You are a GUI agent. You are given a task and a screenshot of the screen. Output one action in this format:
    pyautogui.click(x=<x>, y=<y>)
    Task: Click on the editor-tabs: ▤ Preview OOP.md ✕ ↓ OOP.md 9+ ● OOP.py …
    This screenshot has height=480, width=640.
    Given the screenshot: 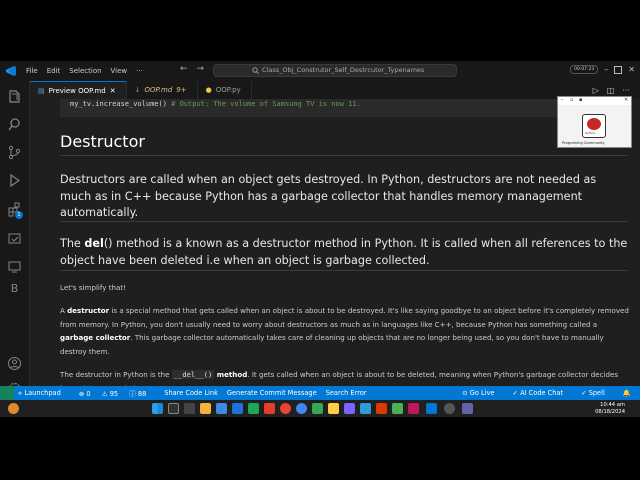 What is the action you would take?
    pyautogui.click(x=335, y=90)
    